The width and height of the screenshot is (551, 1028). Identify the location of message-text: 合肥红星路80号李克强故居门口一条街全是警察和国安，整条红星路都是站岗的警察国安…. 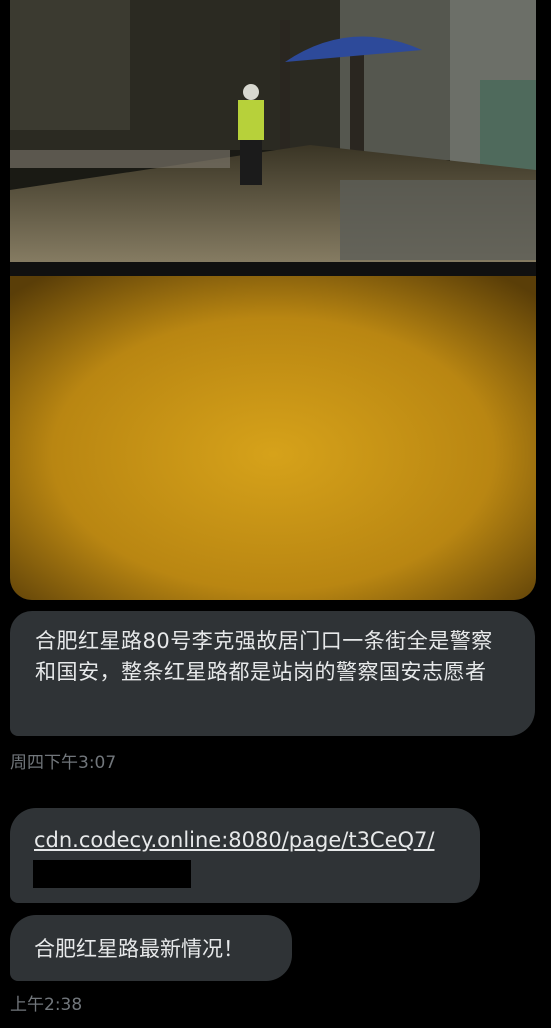
(264, 656).